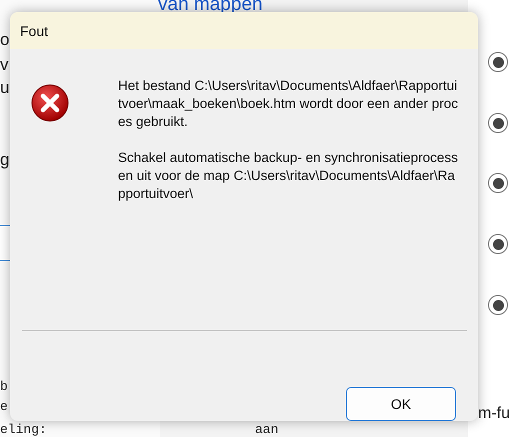 The height and width of the screenshot is (437, 514). Describe the element at coordinates (4, 387) in the screenshot. I see `setting-label: b` at that location.